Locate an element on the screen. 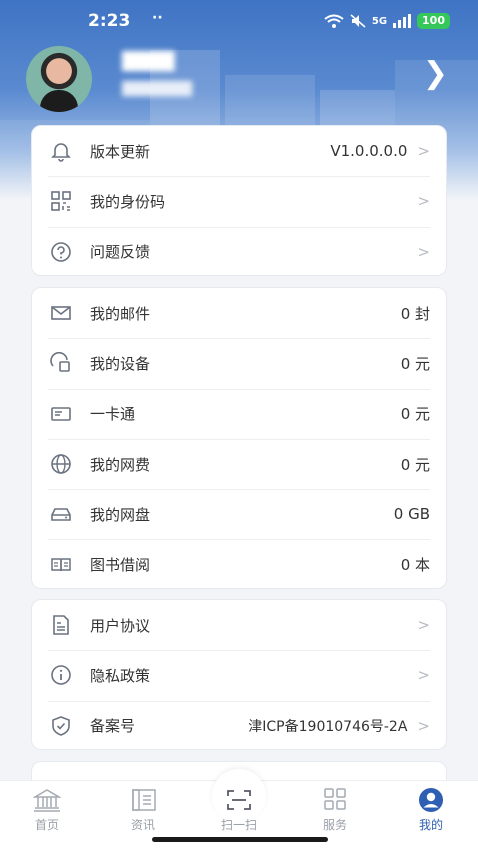  menu-item-library: 图书借阅 0 本 is located at coordinates (239, 563).